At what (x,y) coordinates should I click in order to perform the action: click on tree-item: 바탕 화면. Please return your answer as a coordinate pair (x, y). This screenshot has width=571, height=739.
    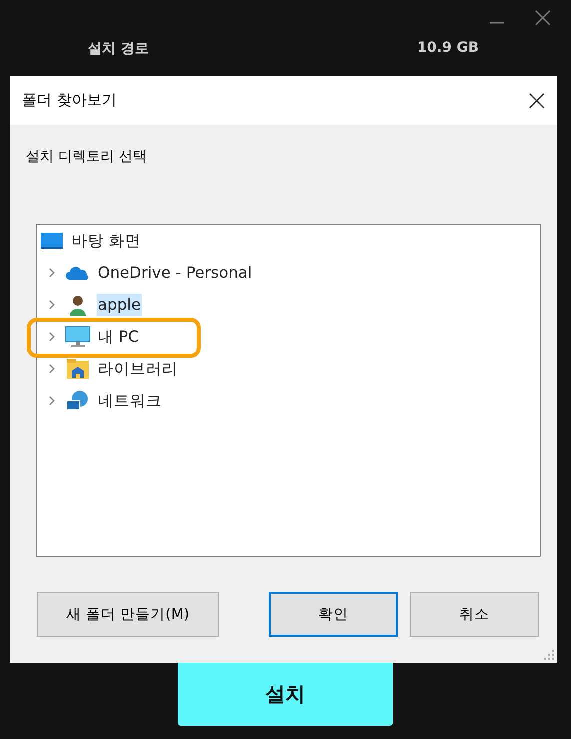
    Looking at the image, I should click on (106, 241).